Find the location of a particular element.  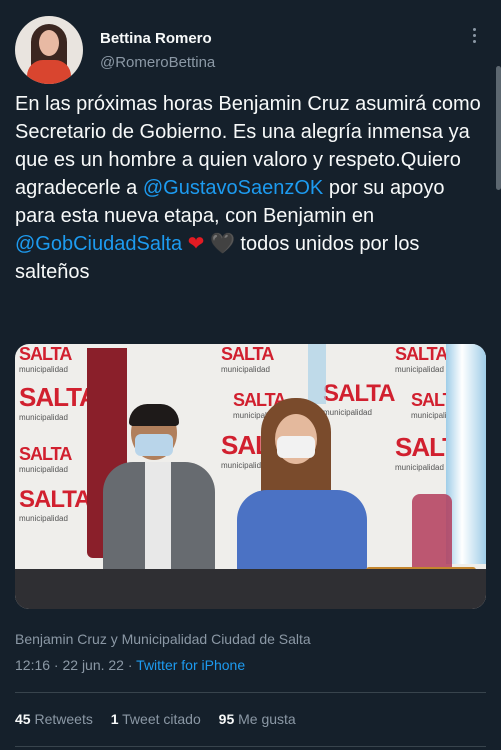

tweet-stats: 45 Retweets 1 Tweet citado 95 Me gusta is located at coordinates (155, 719).